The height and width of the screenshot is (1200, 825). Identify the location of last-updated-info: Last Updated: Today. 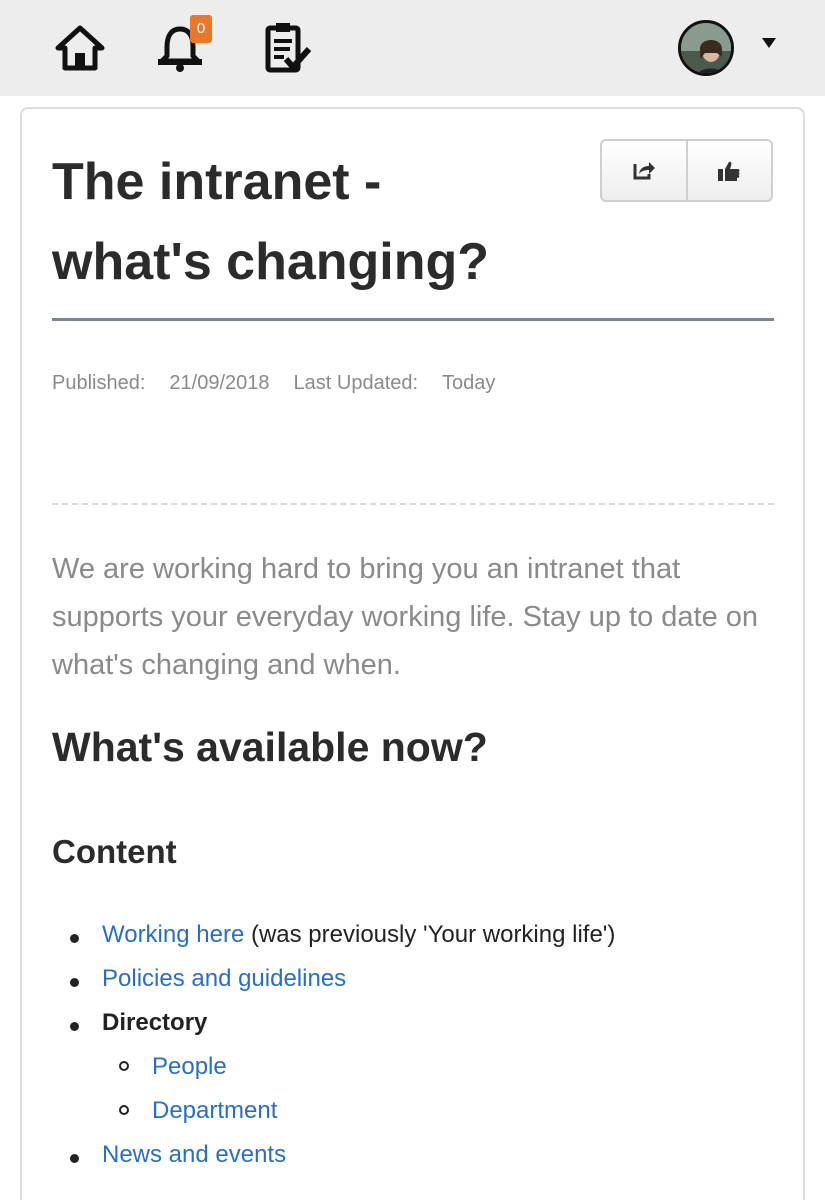
(395, 383).